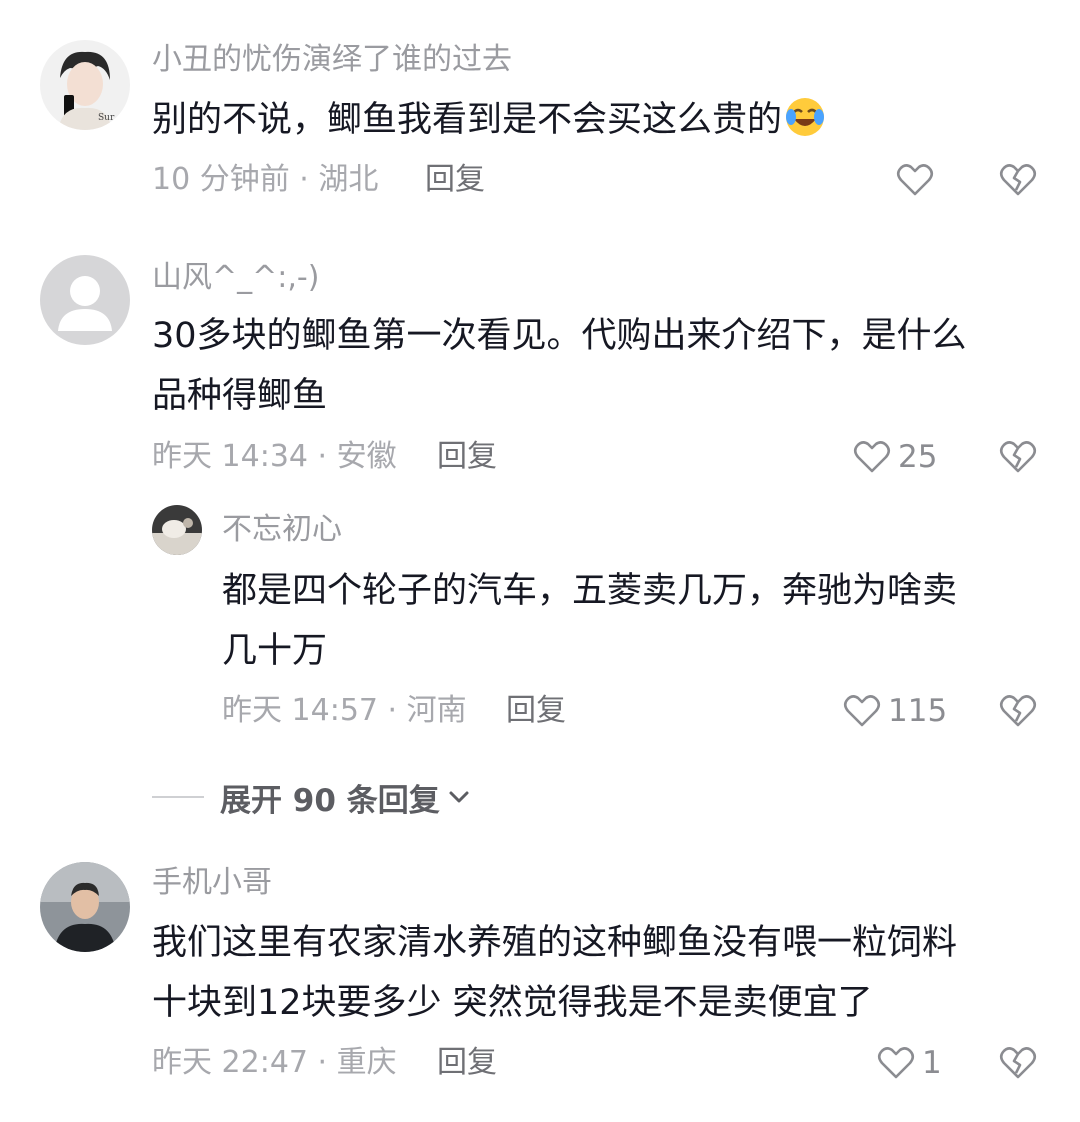  Describe the element at coordinates (918, 457) in the screenshot. I see `like-count: 25` at that location.